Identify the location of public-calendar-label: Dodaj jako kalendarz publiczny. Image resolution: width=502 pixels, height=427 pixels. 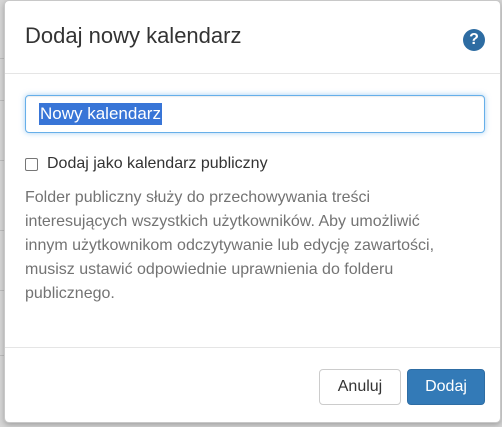
(157, 163).